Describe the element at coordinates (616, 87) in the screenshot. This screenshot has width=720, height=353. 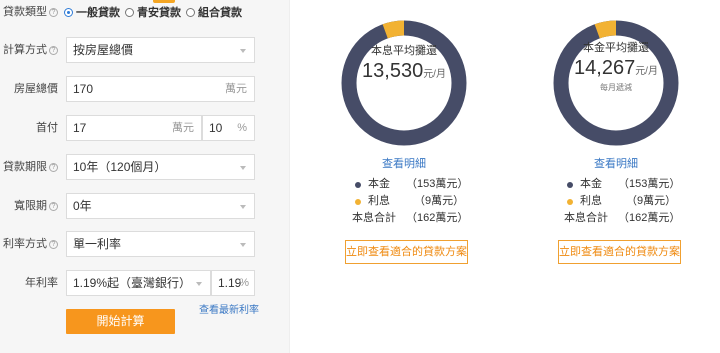
I see `monthly-decrease-note: 每月遞減` at that location.